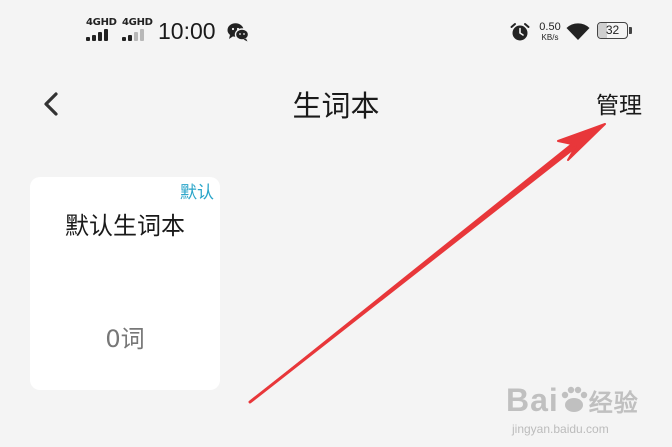  Describe the element at coordinates (532, 400) in the screenshot. I see `watermark-brand: Bai` at that location.